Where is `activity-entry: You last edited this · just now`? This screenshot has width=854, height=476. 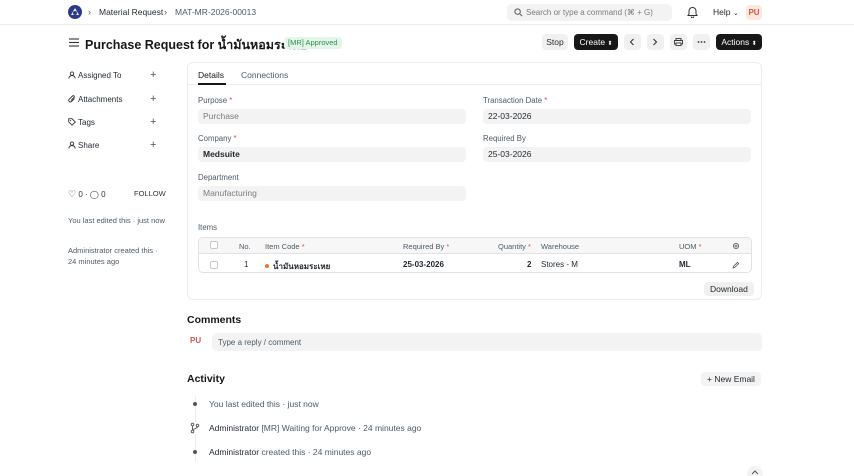 activity-entry: You last edited this · just now is located at coordinates (264, 404).